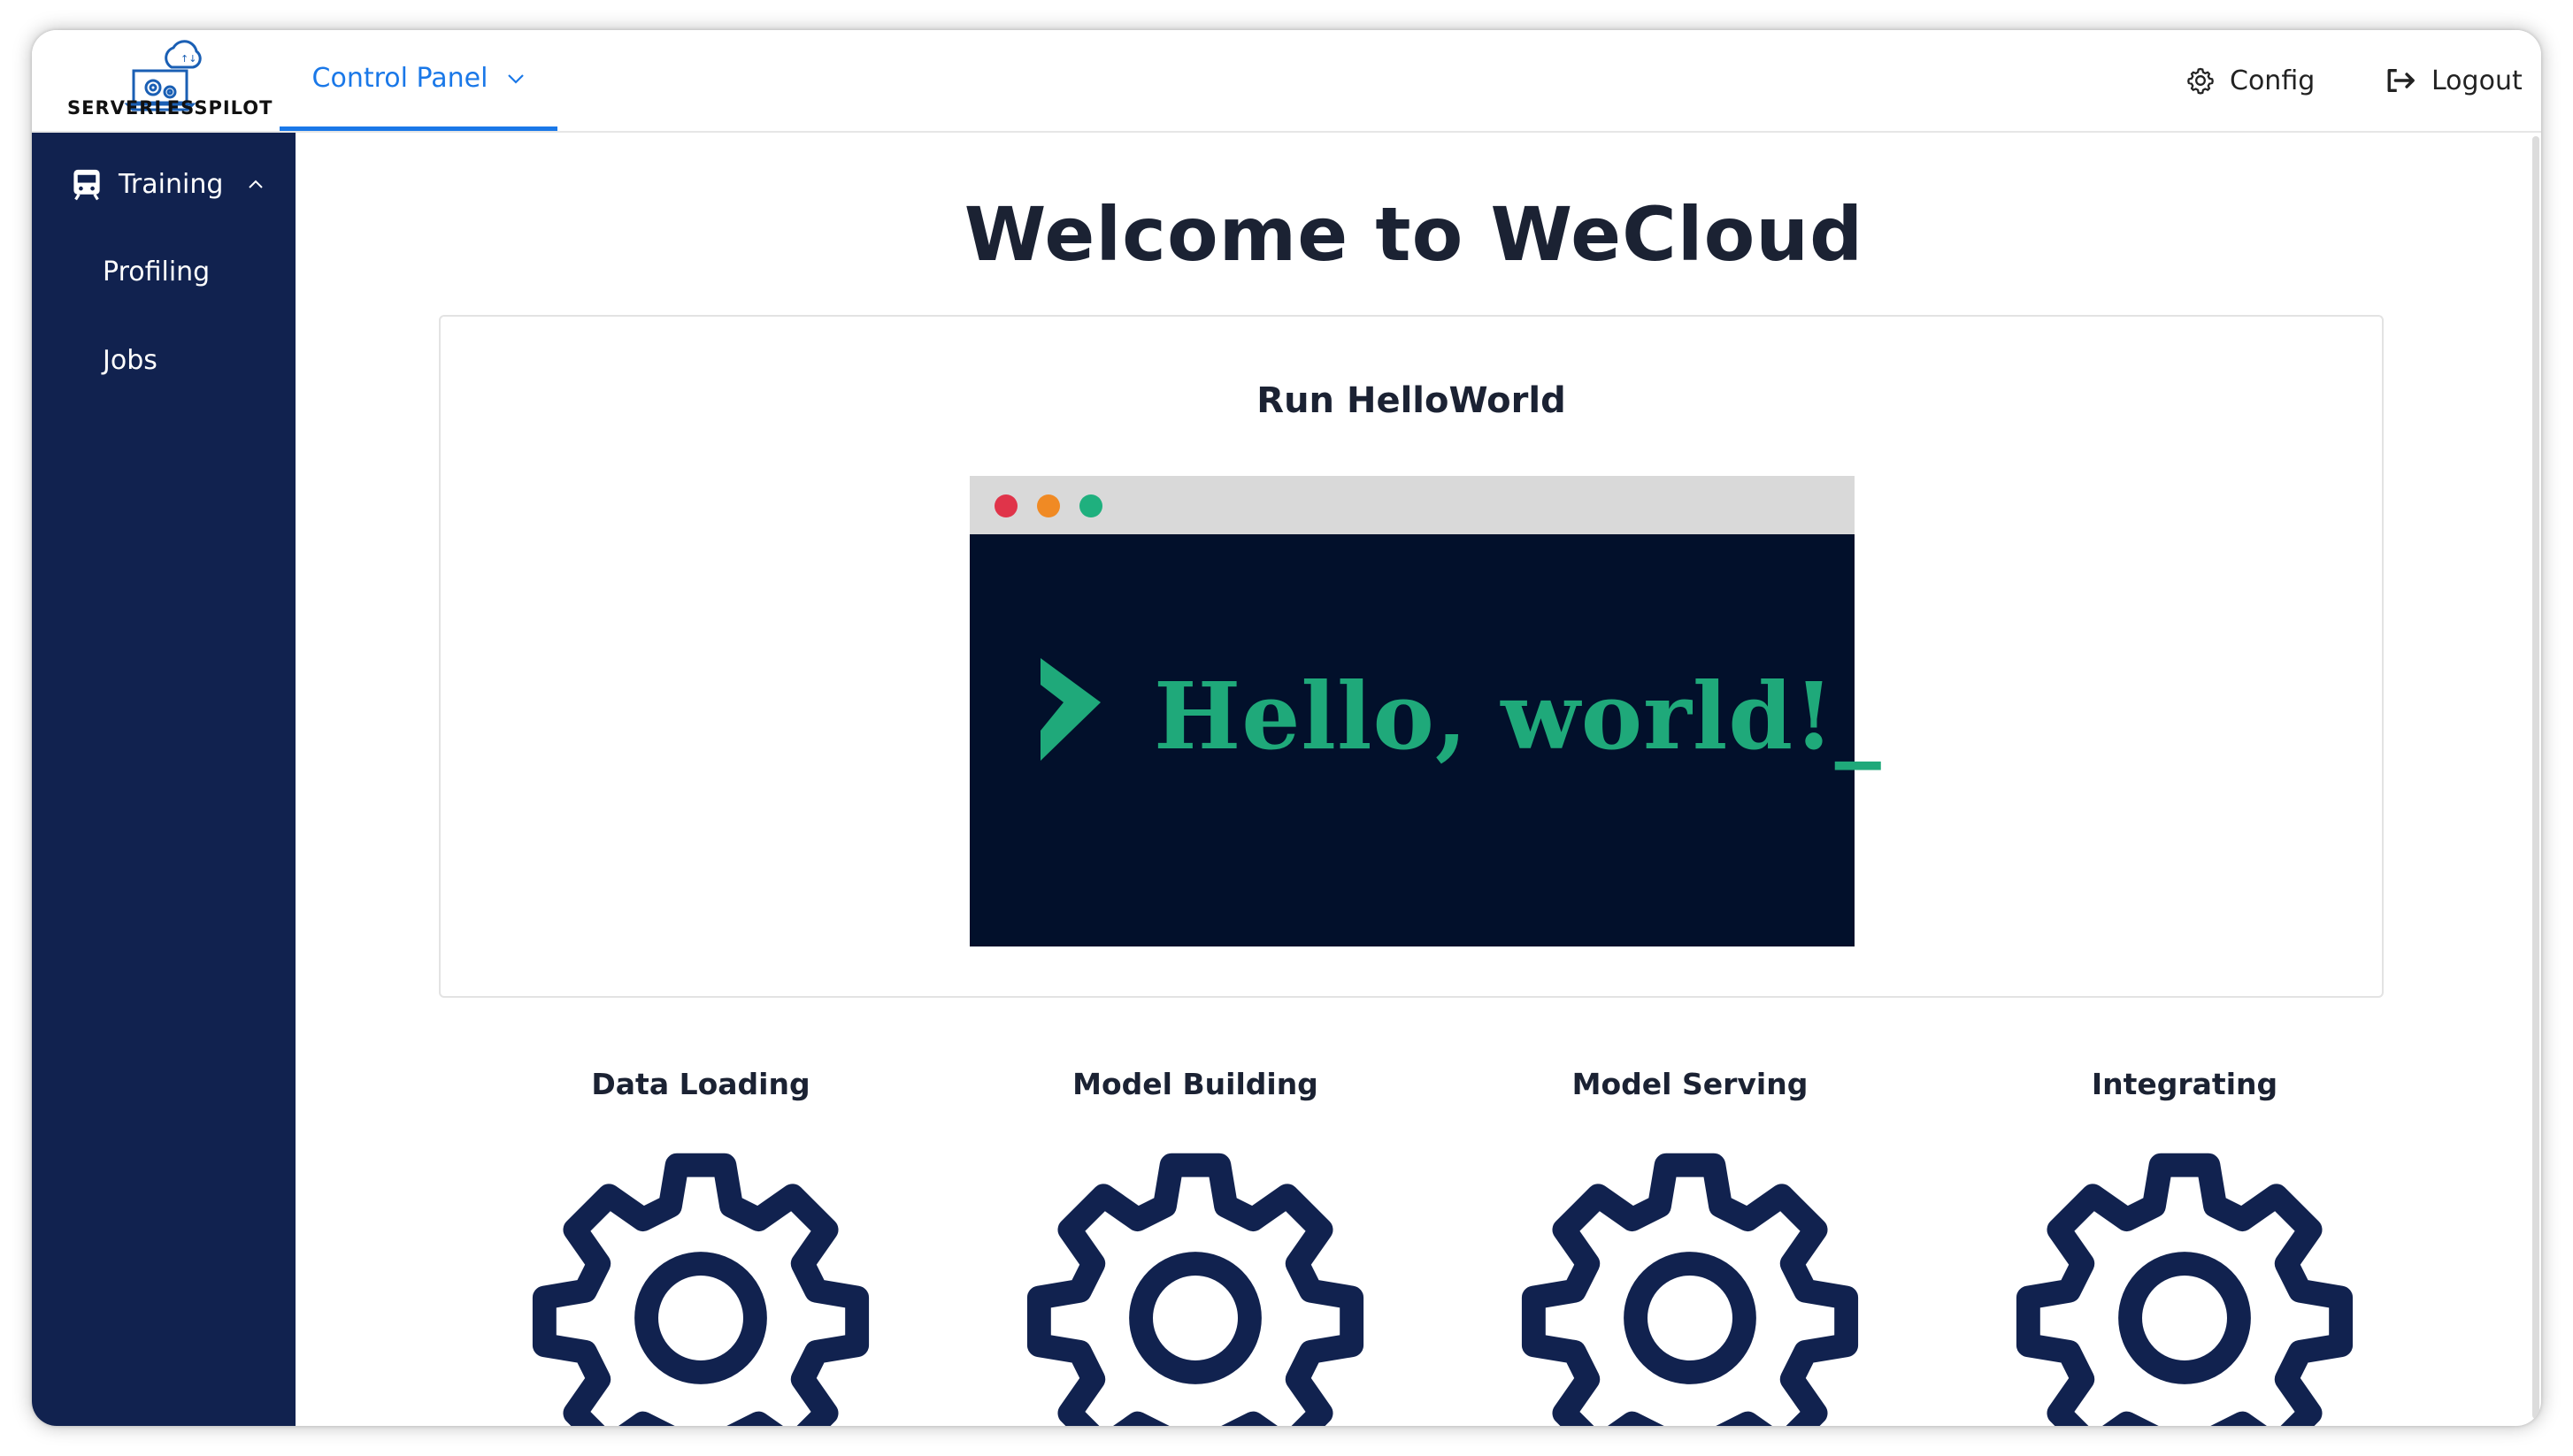  What do you see at coordinates (2477, 80) in the screenshot?
I see `logout-label: Logout` at bounding box center [2477, 80].